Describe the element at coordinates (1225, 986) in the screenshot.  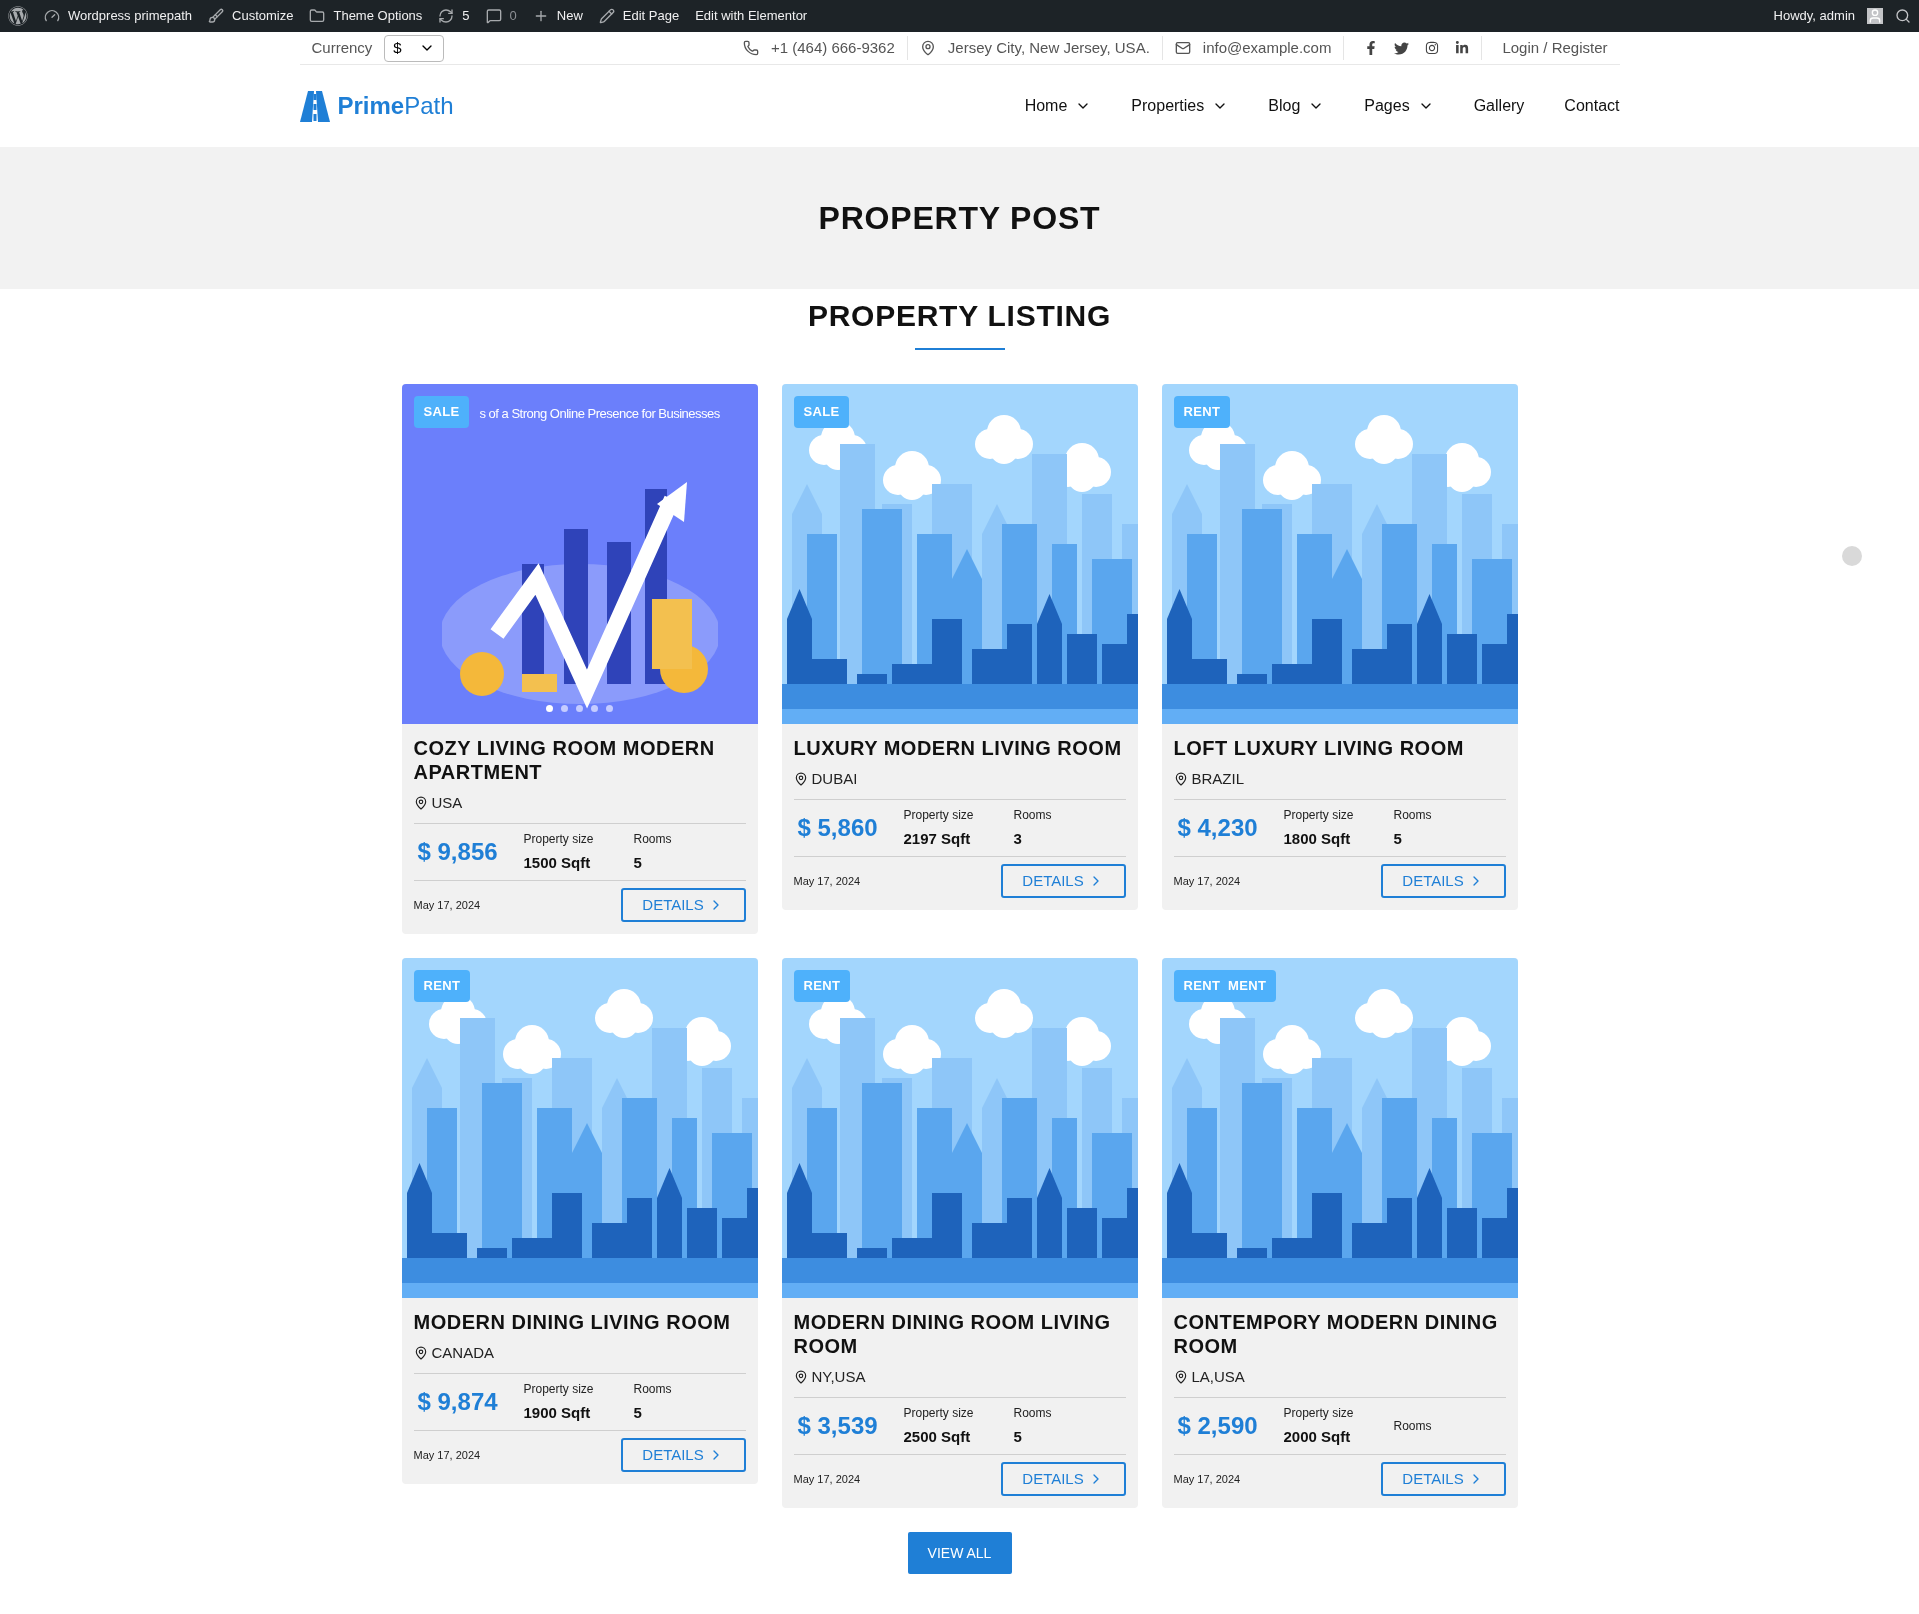
I see `listing-badge: RENT MENT` at that location.